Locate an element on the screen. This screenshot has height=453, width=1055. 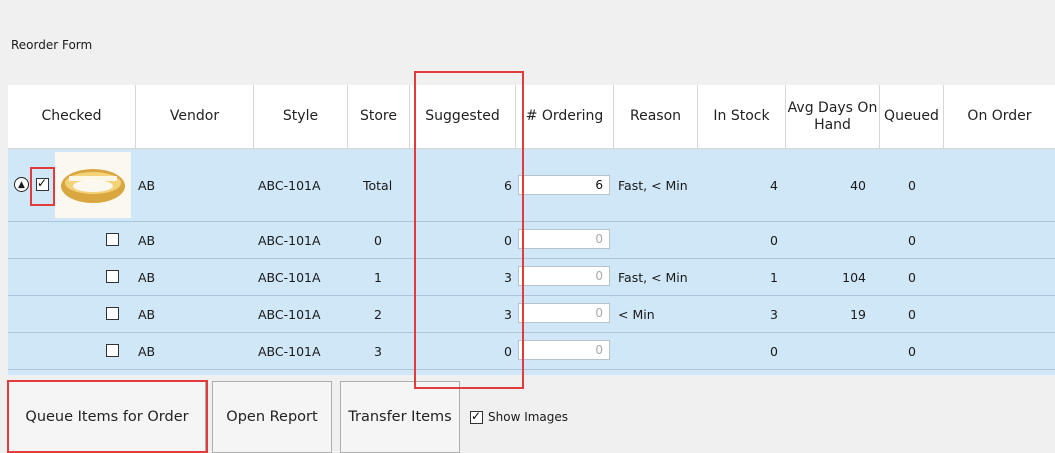
transfer-items-button: Transfer Items is located at coordinates (400, 417).